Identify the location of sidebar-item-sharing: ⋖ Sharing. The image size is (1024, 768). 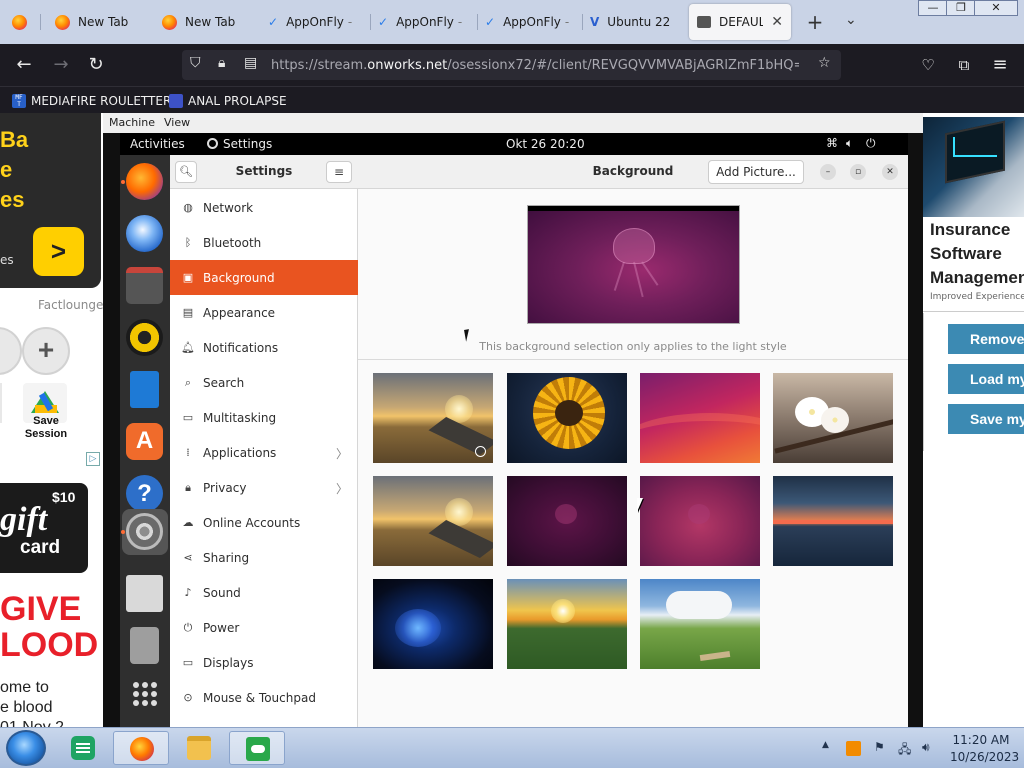
(264, 557).